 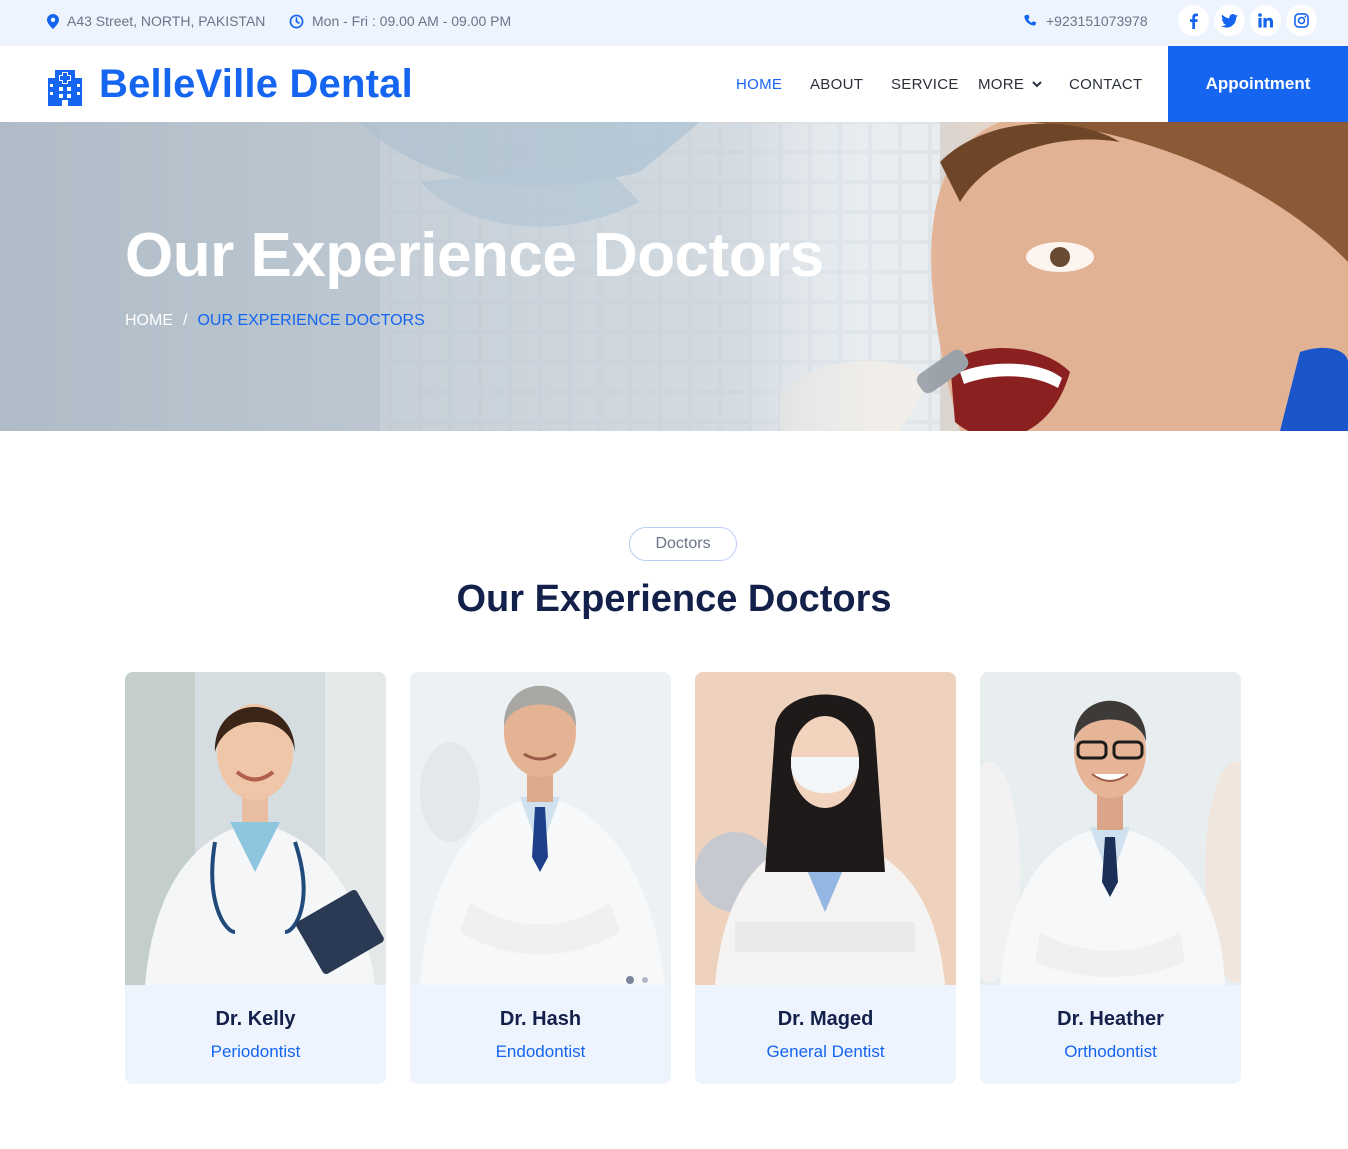 I want to click on doctor-card: Dr. Kelly Periodontist, so click(x=255, y=878).